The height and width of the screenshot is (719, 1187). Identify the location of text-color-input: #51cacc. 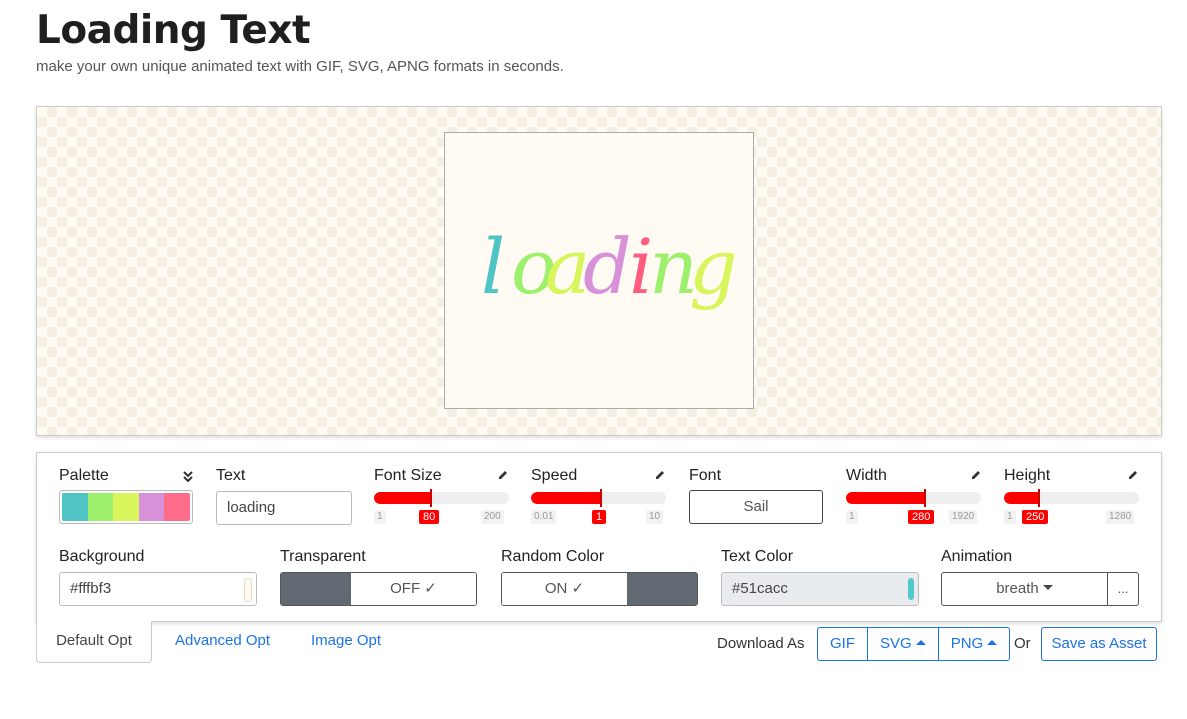
(820, 589).